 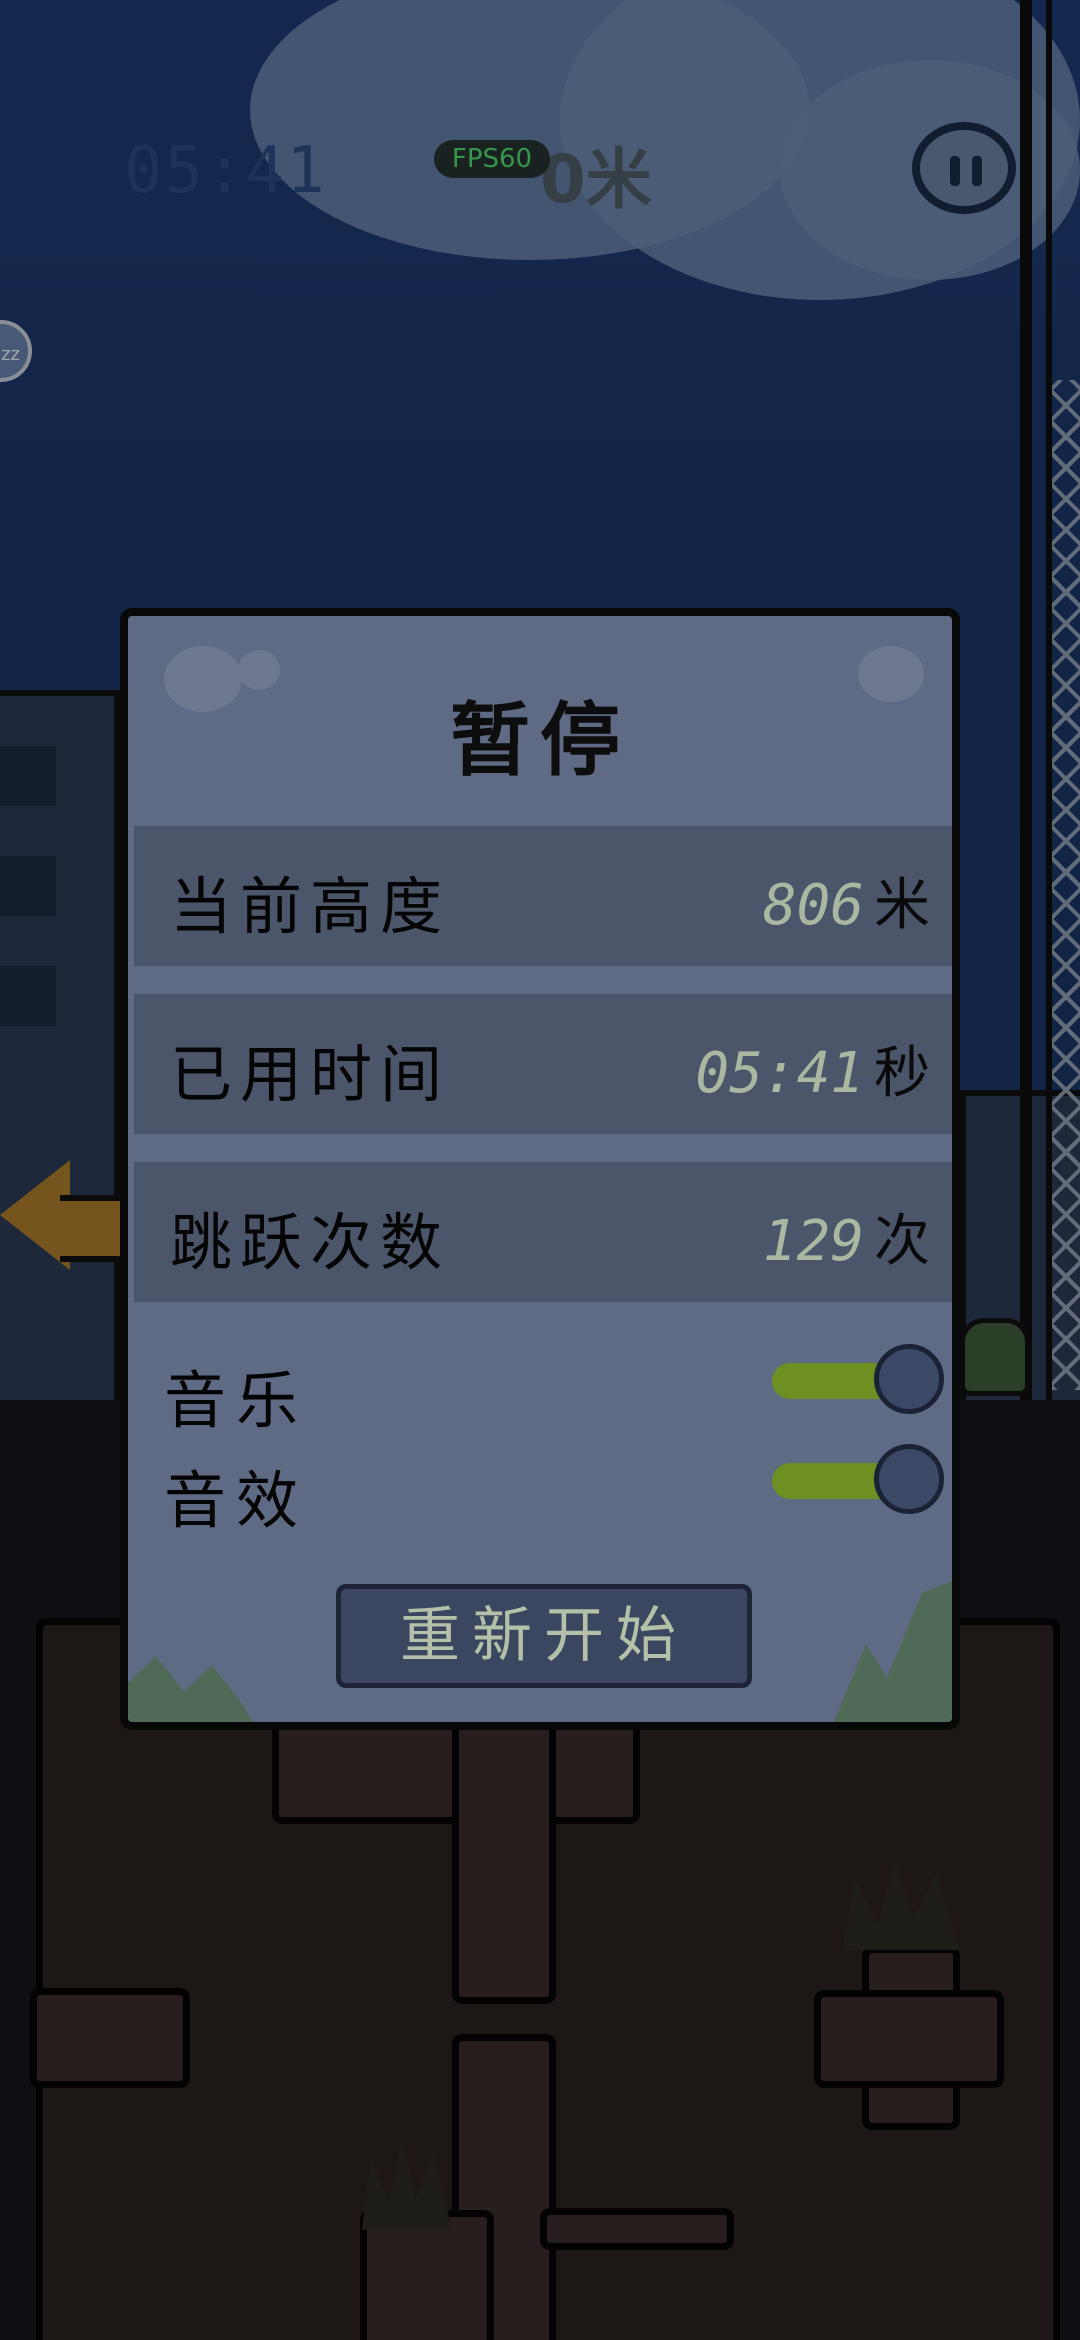 I want to click on stat-value: 05:41 秒, so click(x=812, y=1073).